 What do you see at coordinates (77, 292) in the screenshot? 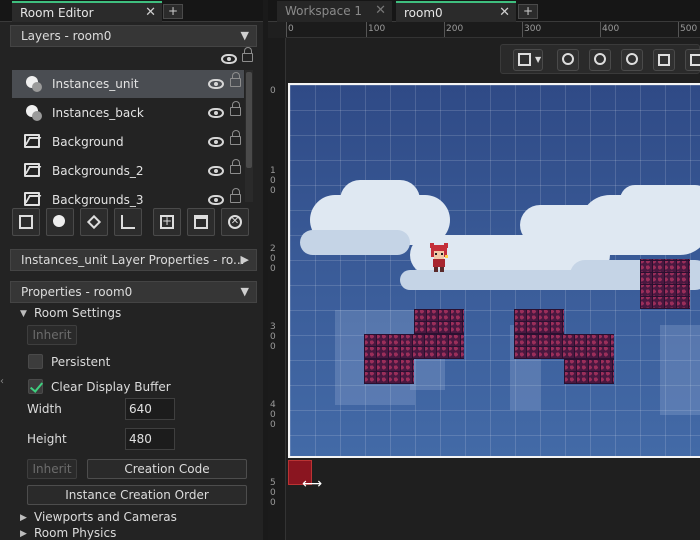
I see `properties-header-label: Properties - room0` at bounding box center [77, 292].